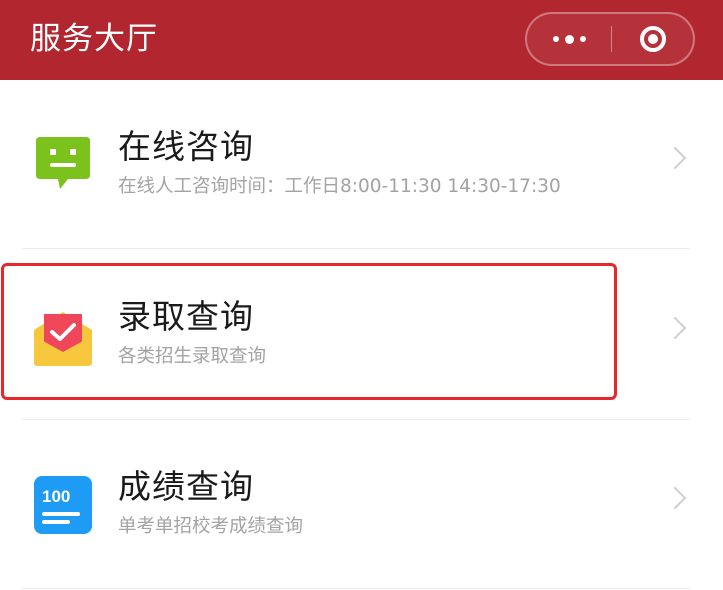  I want to click on more-dot-center, so click(569, 39).